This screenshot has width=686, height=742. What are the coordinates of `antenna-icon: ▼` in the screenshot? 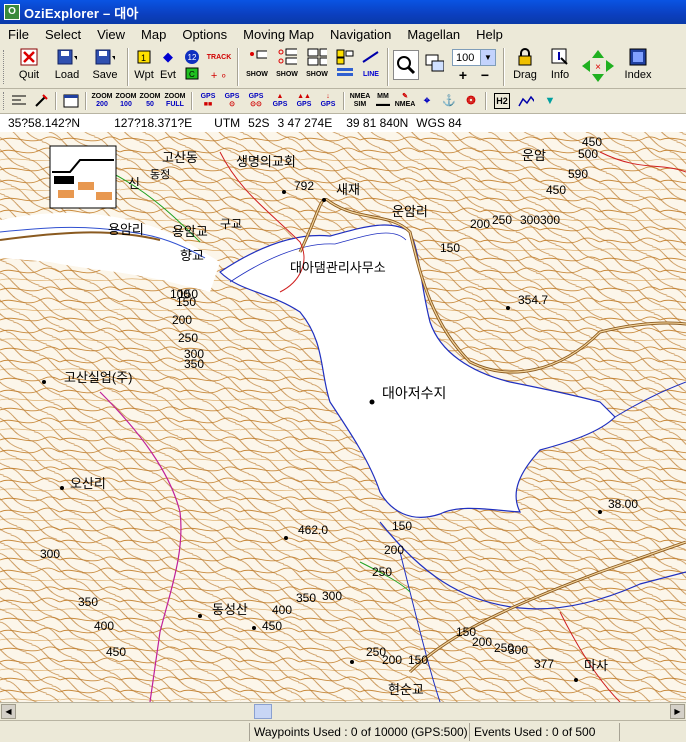 It's located at (550, 101).